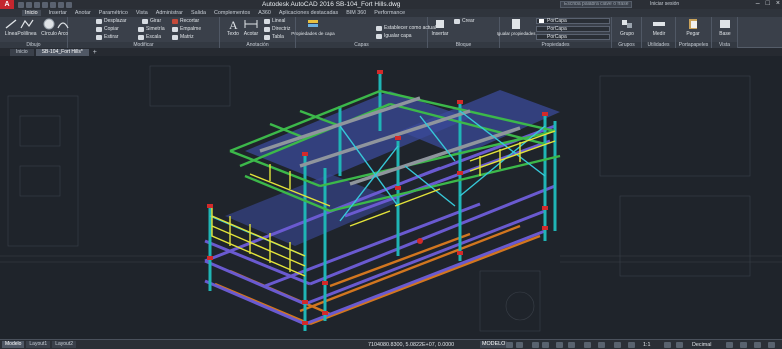  What do you see at coordinates (313, 23) in the screenshot?
I see `layer-icon` at bounding box center [313, 23].